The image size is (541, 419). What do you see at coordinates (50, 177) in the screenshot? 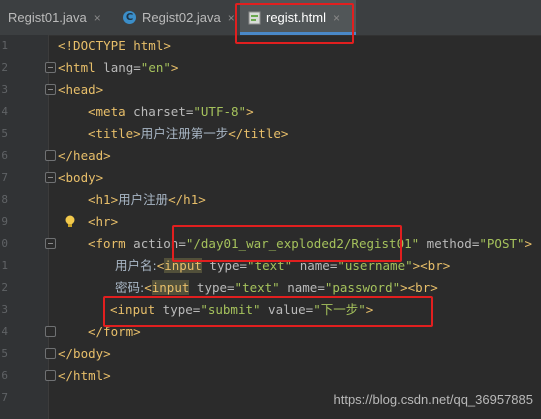
I see `fold-marker-body` at bounding box center [50, 177].